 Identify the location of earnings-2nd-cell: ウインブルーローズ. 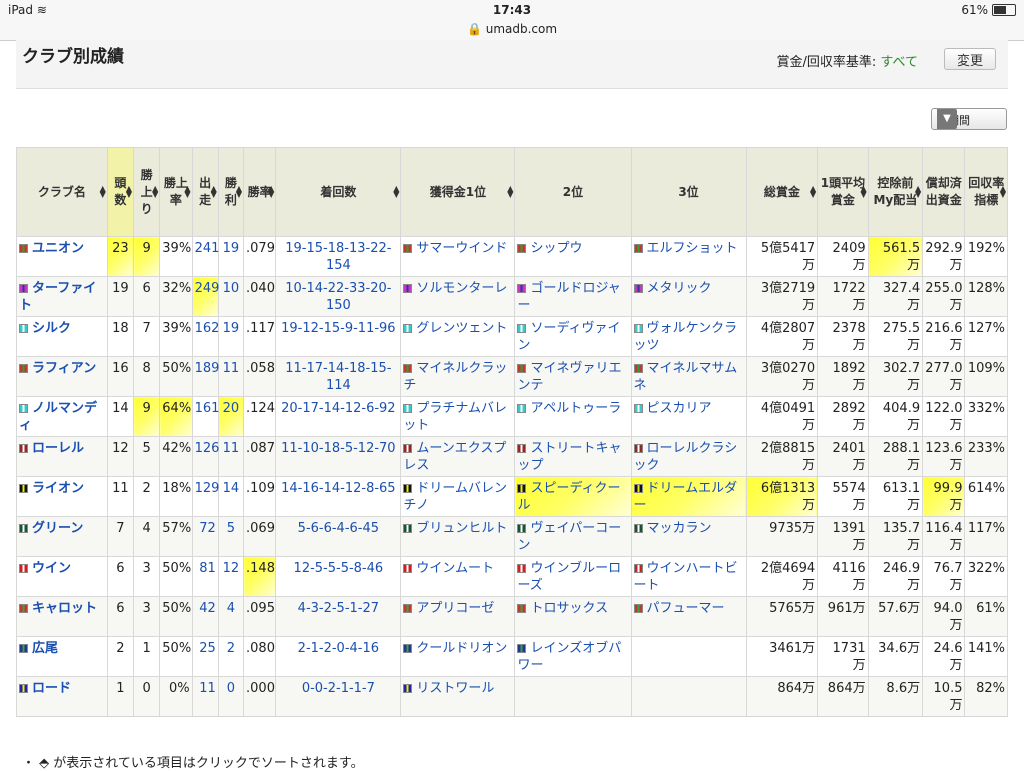
(573, 576).